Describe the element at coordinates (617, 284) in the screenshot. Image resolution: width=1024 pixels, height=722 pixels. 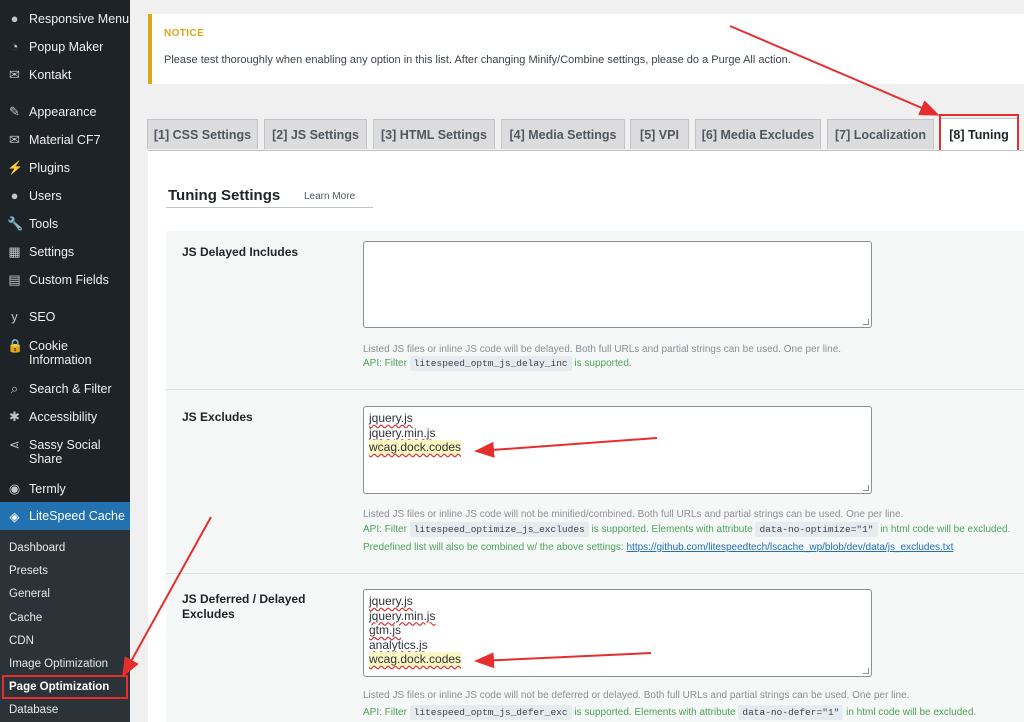
I see `js-delayed-includes-textarea` at that location.